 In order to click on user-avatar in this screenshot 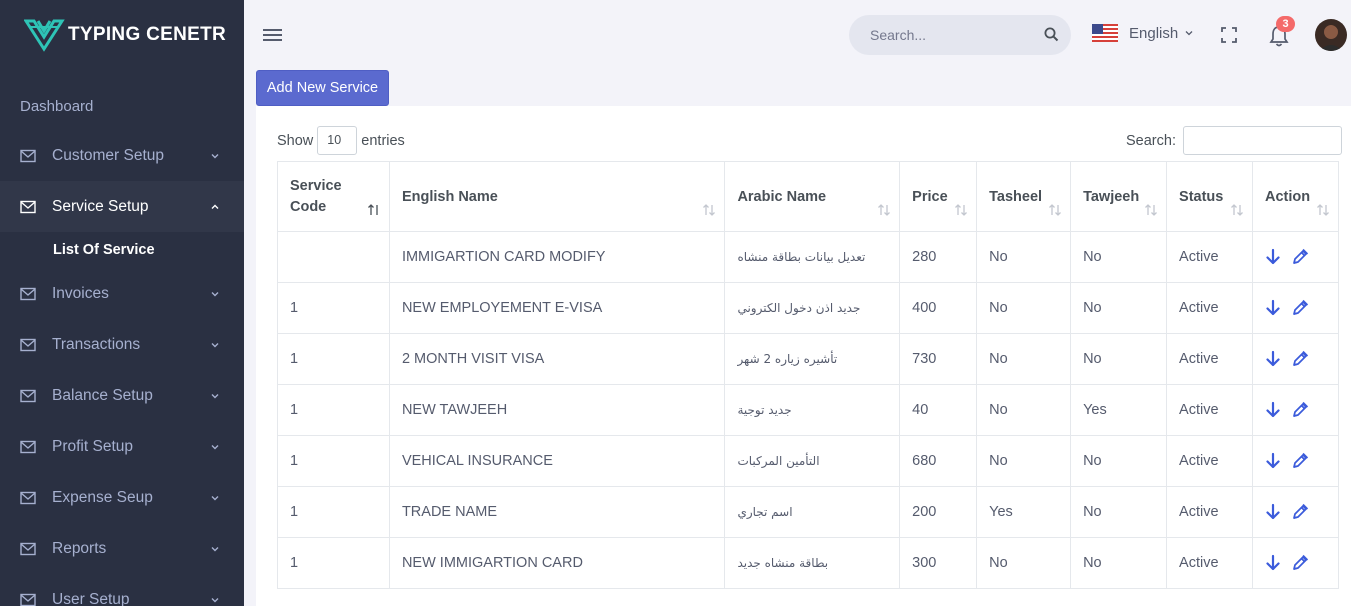, I will do `click(1331, 35)`.